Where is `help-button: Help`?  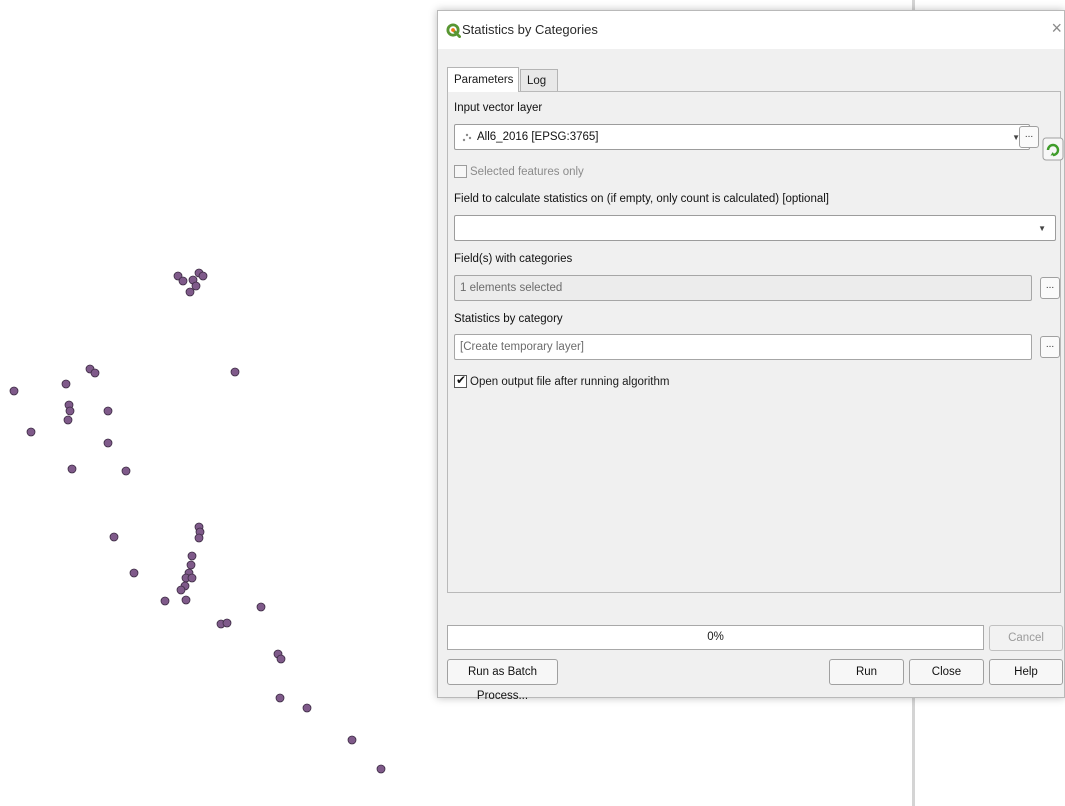
help-button: Help is located at coordinates (1026, 672).